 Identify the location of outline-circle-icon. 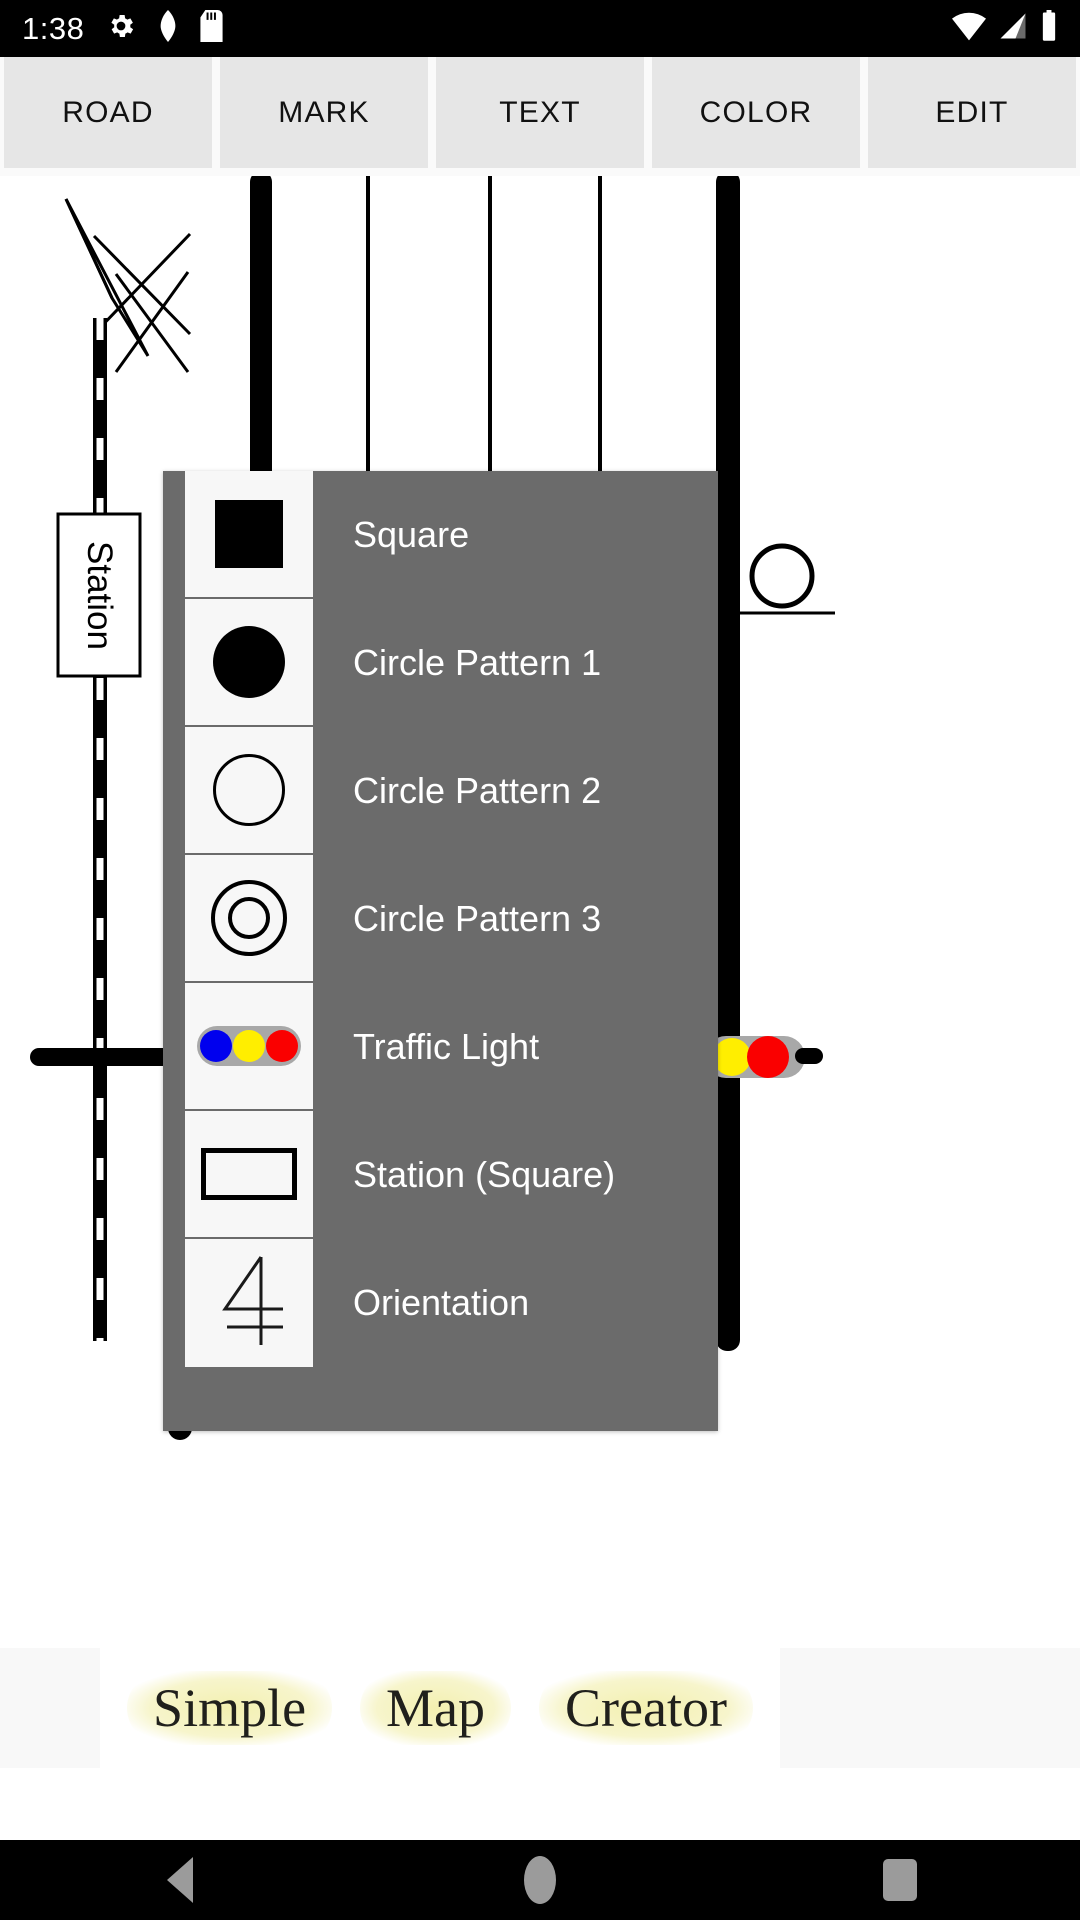
(249, 790).